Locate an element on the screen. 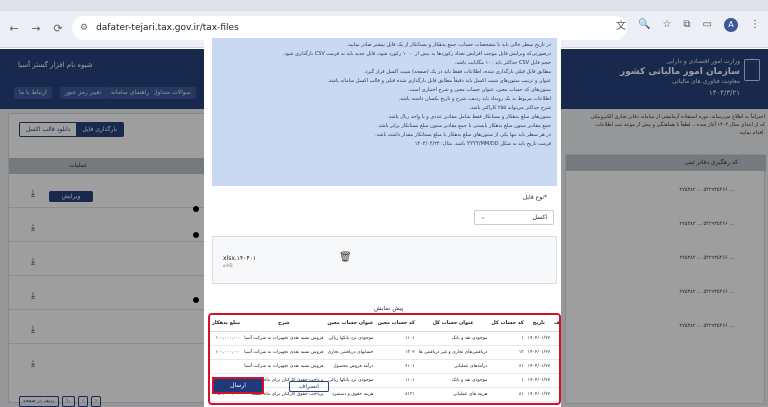 This screenshot has height=407, width=768. column-header: تاریخ is located at coordinates (539, 323).